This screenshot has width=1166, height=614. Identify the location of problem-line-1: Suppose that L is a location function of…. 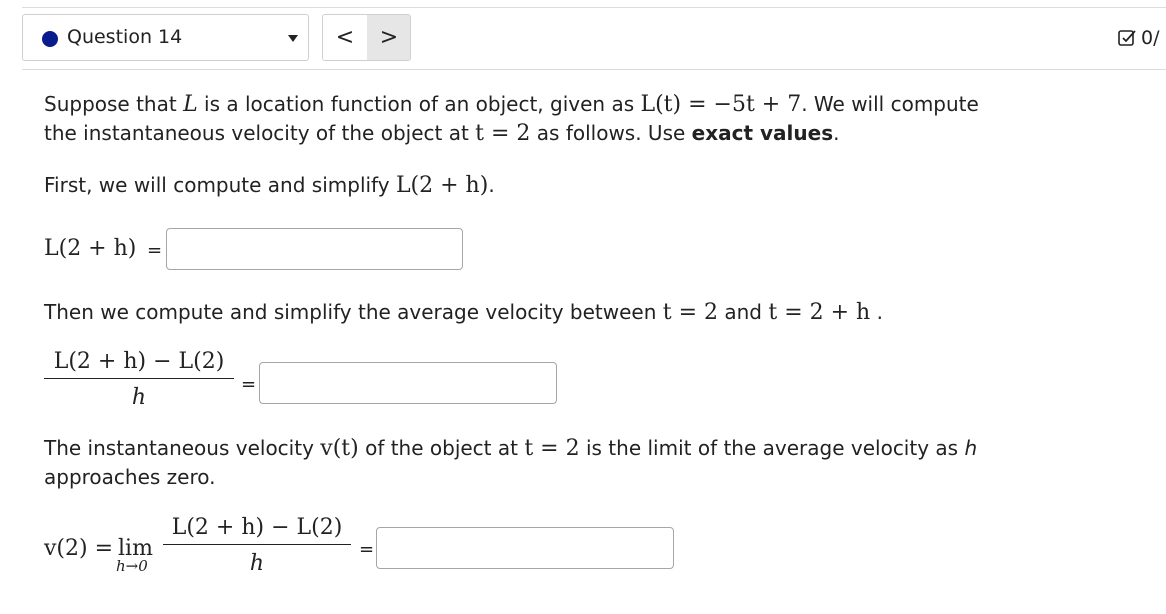
(511, 104).